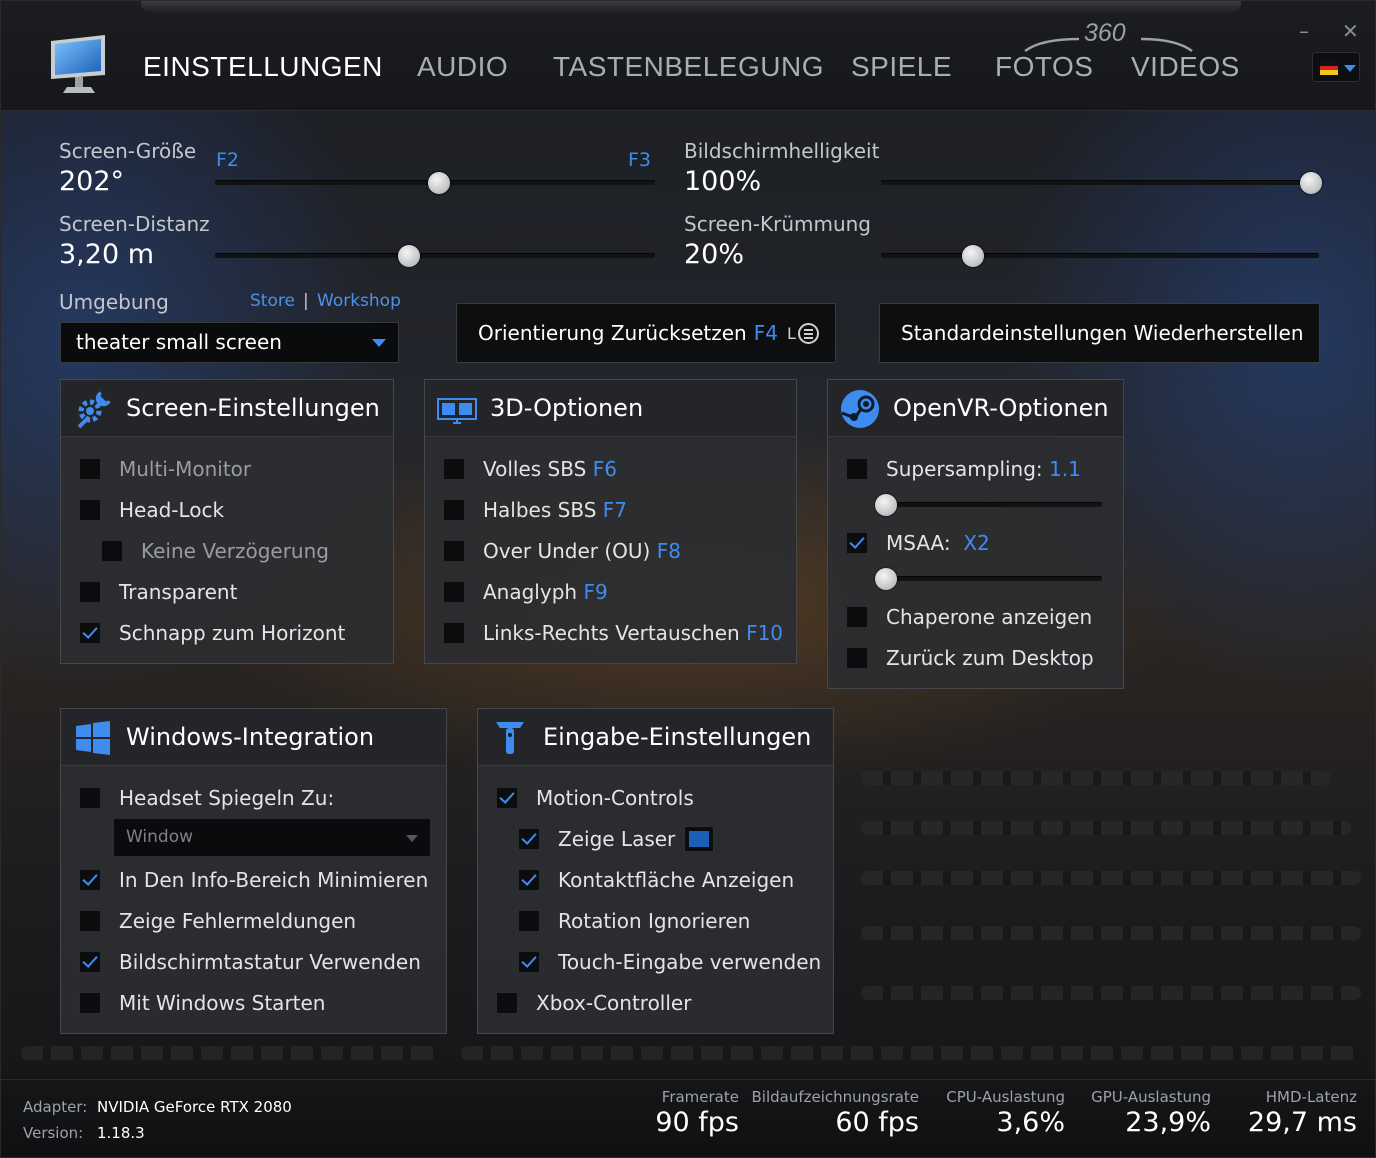  What do you see at coordinates (972, 256) in the screenshot?
I see `curvature-slider-knob` at bounding box center [972, 256].